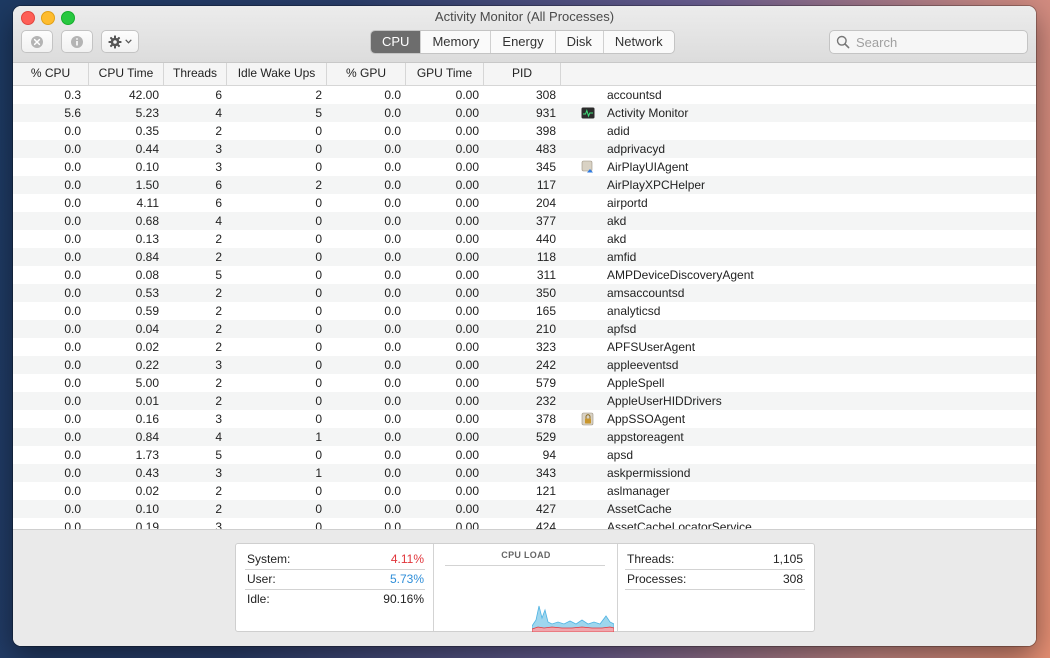 The width and height of the screenshot is (1050, 658). Describe the element at coordinates (524, 437) in the screenshot. I see `process-row: 0.0 0.84 4 1 0.0 0.00 529 appstoreagent` at that location.